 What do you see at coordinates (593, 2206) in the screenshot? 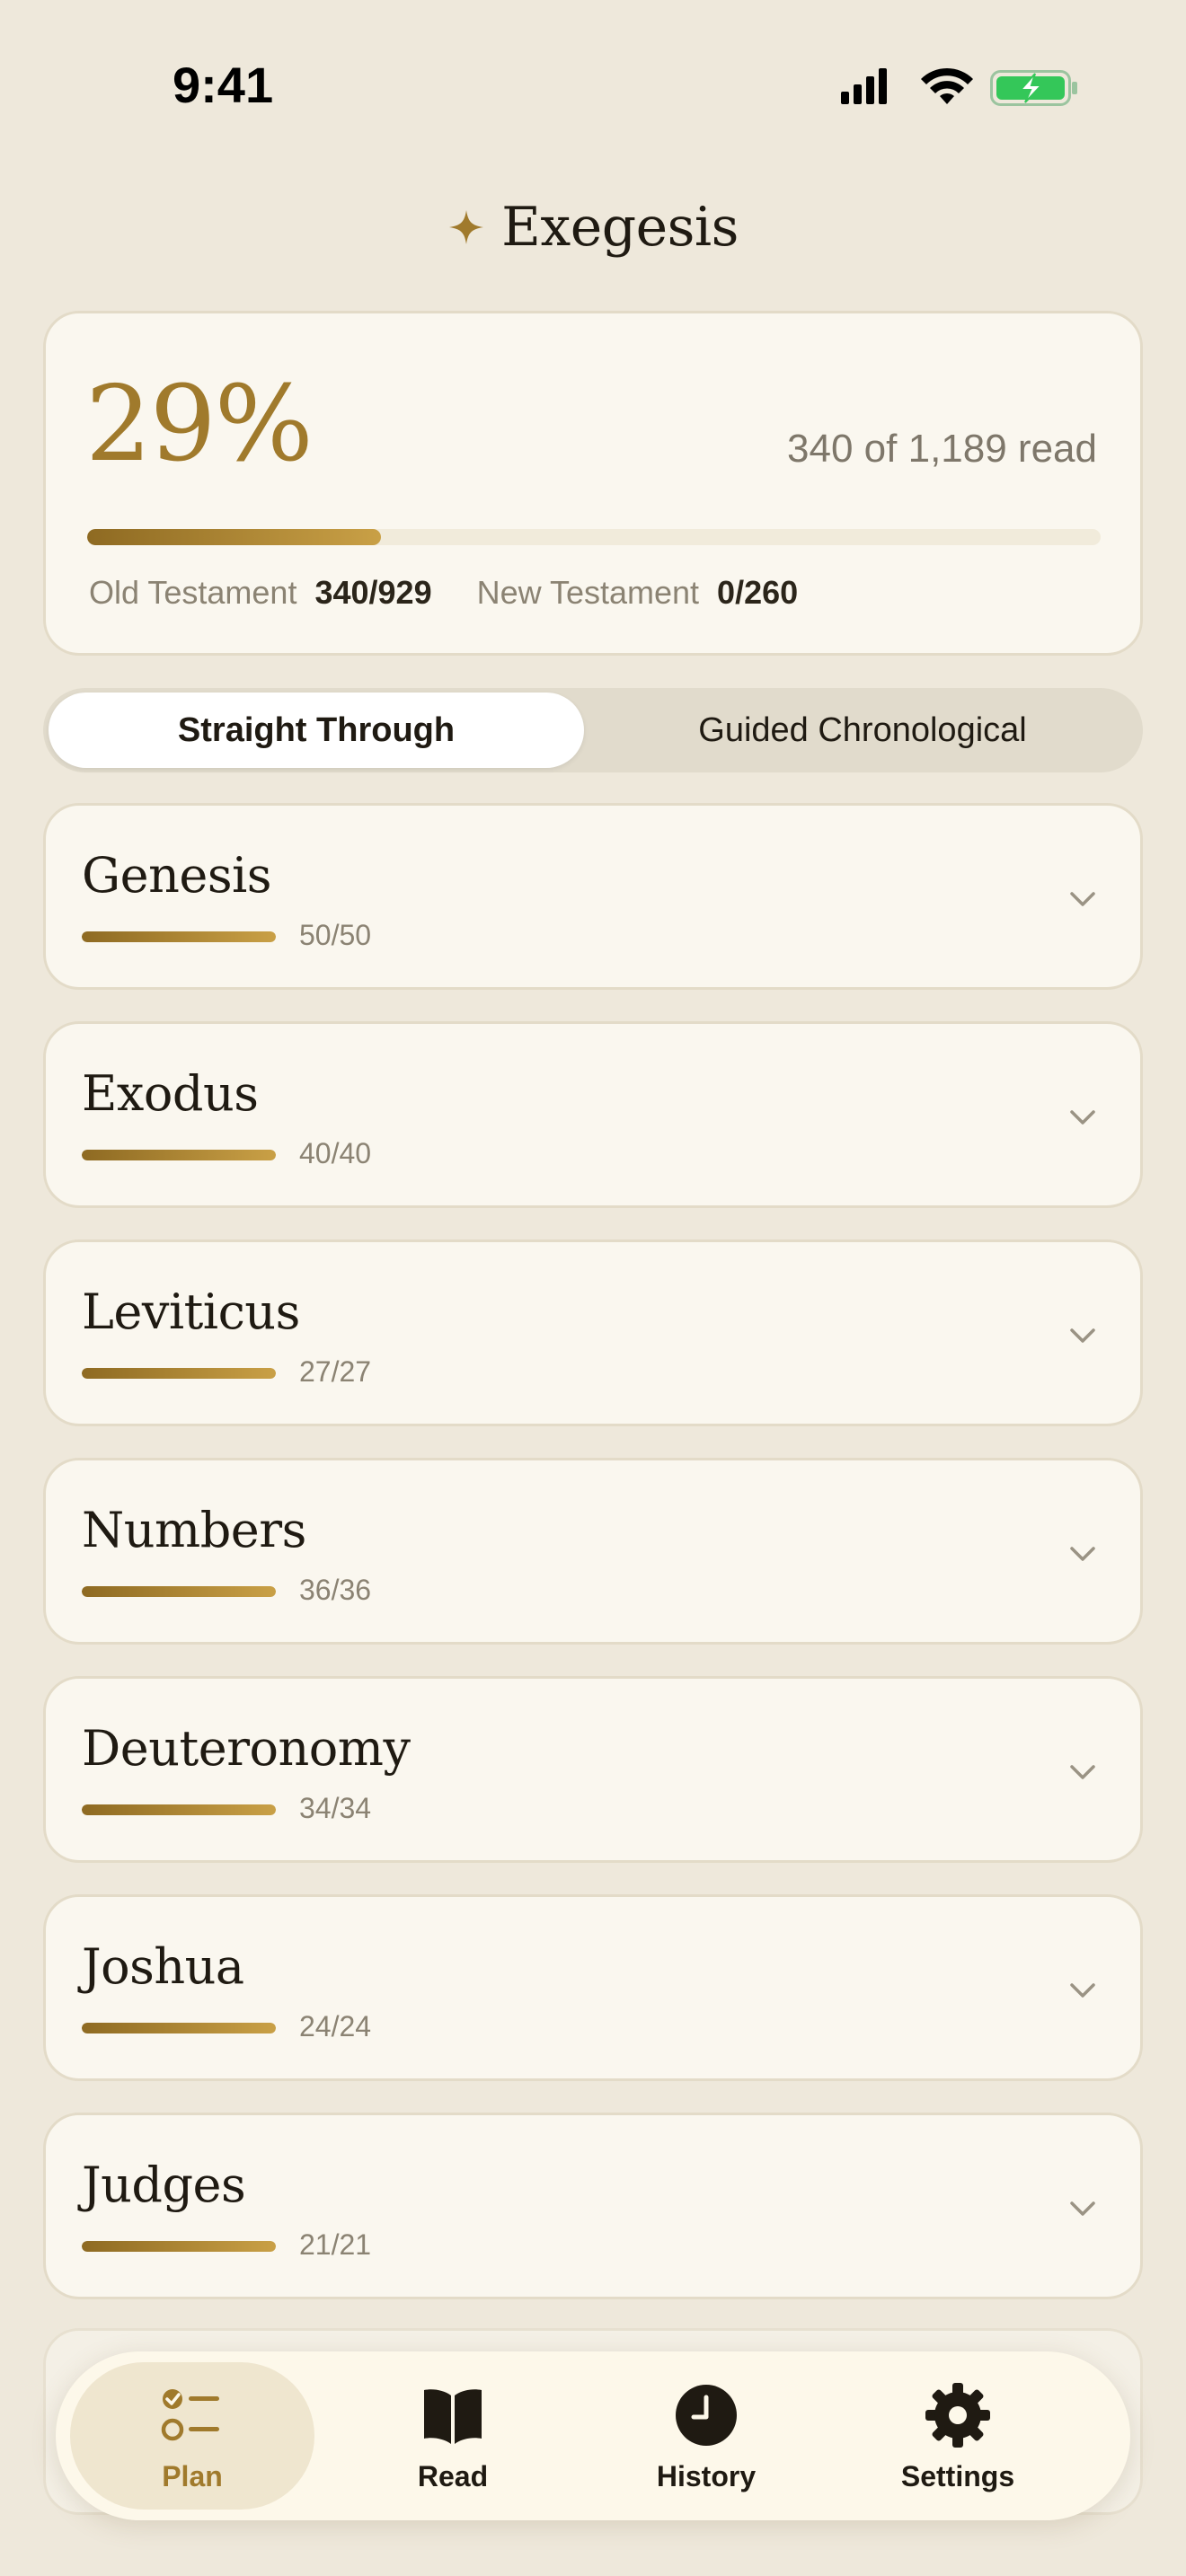
I see `book-card: Judges 21/21` at bounding box center [593, 2206].